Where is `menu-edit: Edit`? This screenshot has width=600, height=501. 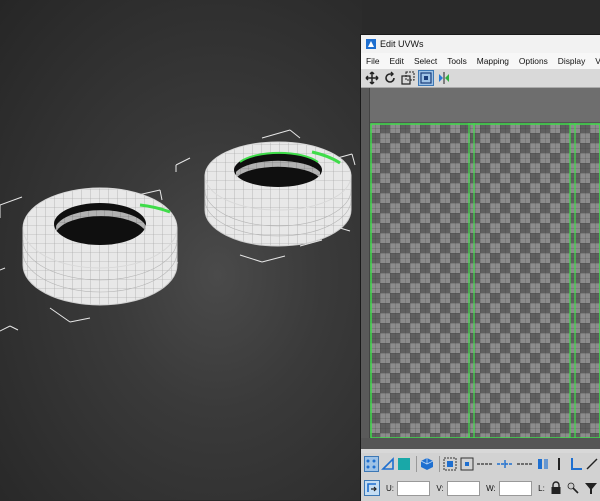
menu-edit: Edit is located at coordinates (397, 61).